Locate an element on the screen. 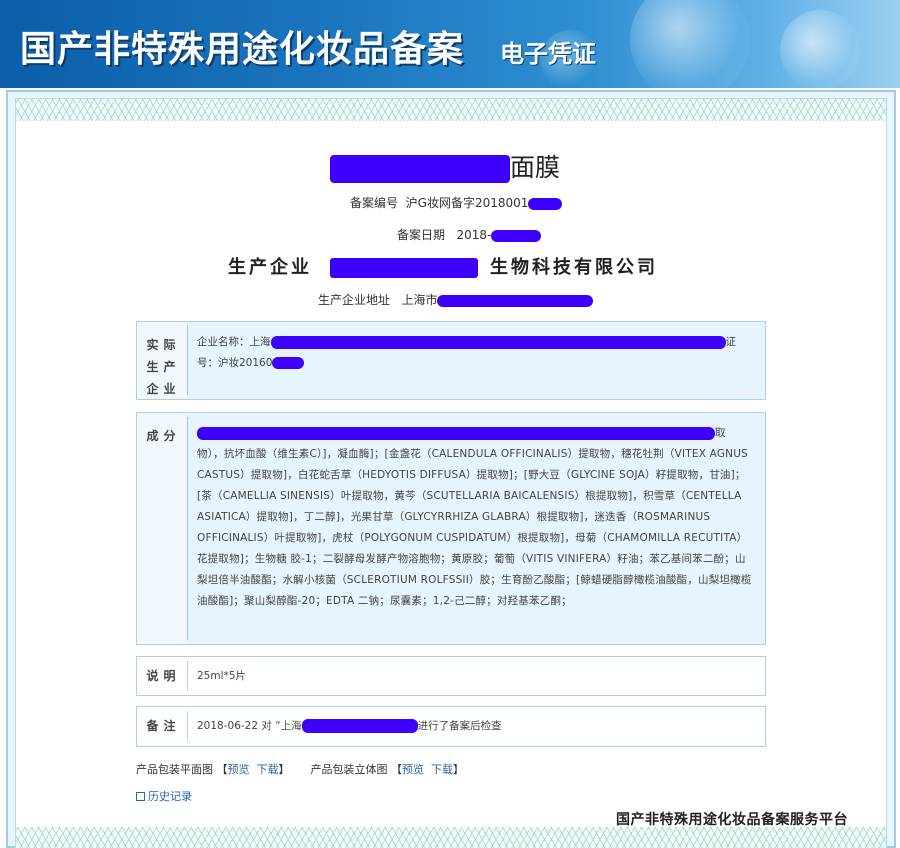  actual-company-content: 企业名称：上海 证 号：沪妆20160 is located at coordinates (476, 353).